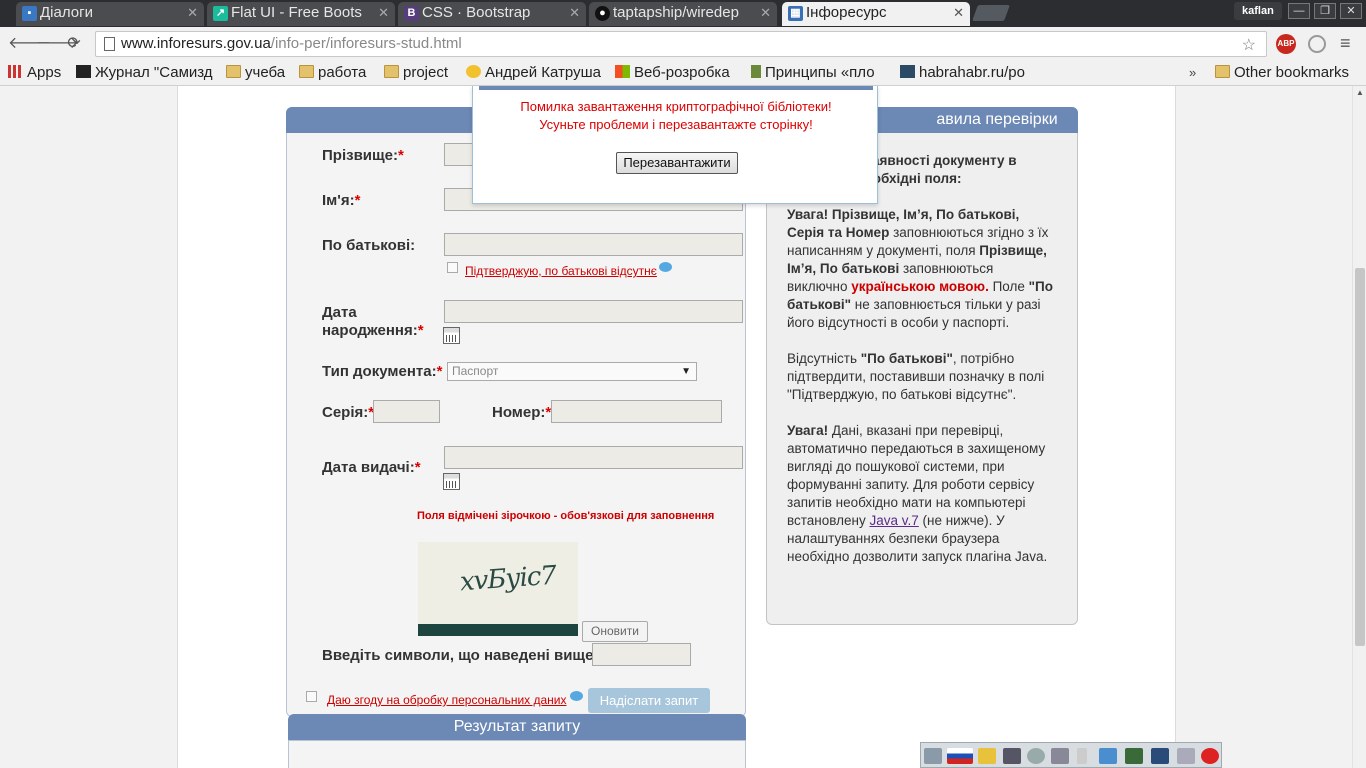  What do you see at coordinates (846, 12) in the screenshot?
I see `tab-label: Інфоресурс` at bounding box center [846, 12].